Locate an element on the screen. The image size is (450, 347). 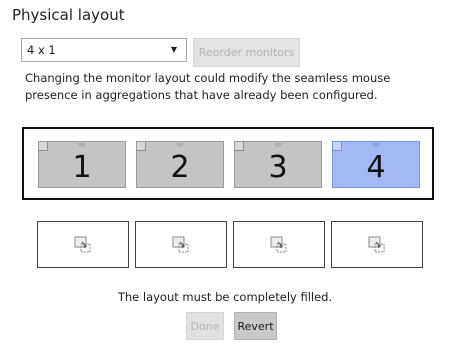
layout-status-message: The layout must be completely filled. is located at coordinates (225, 297).